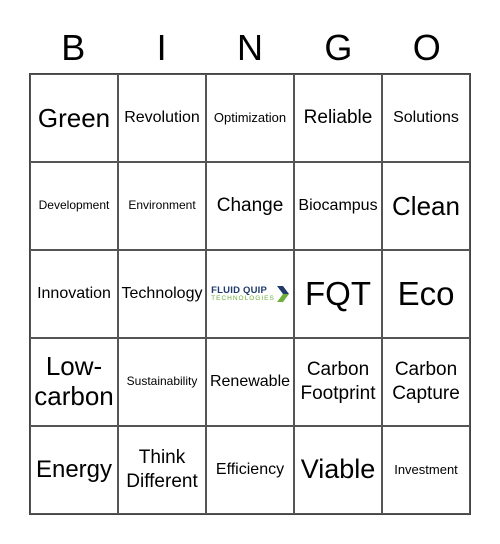 Image resolution: width=500 pixels, height=544 pixels. What do you see at coordinates (250, 470) in the screenshot?
I see `bingo-cell: Efficiency` at bounding box center [250, 470].